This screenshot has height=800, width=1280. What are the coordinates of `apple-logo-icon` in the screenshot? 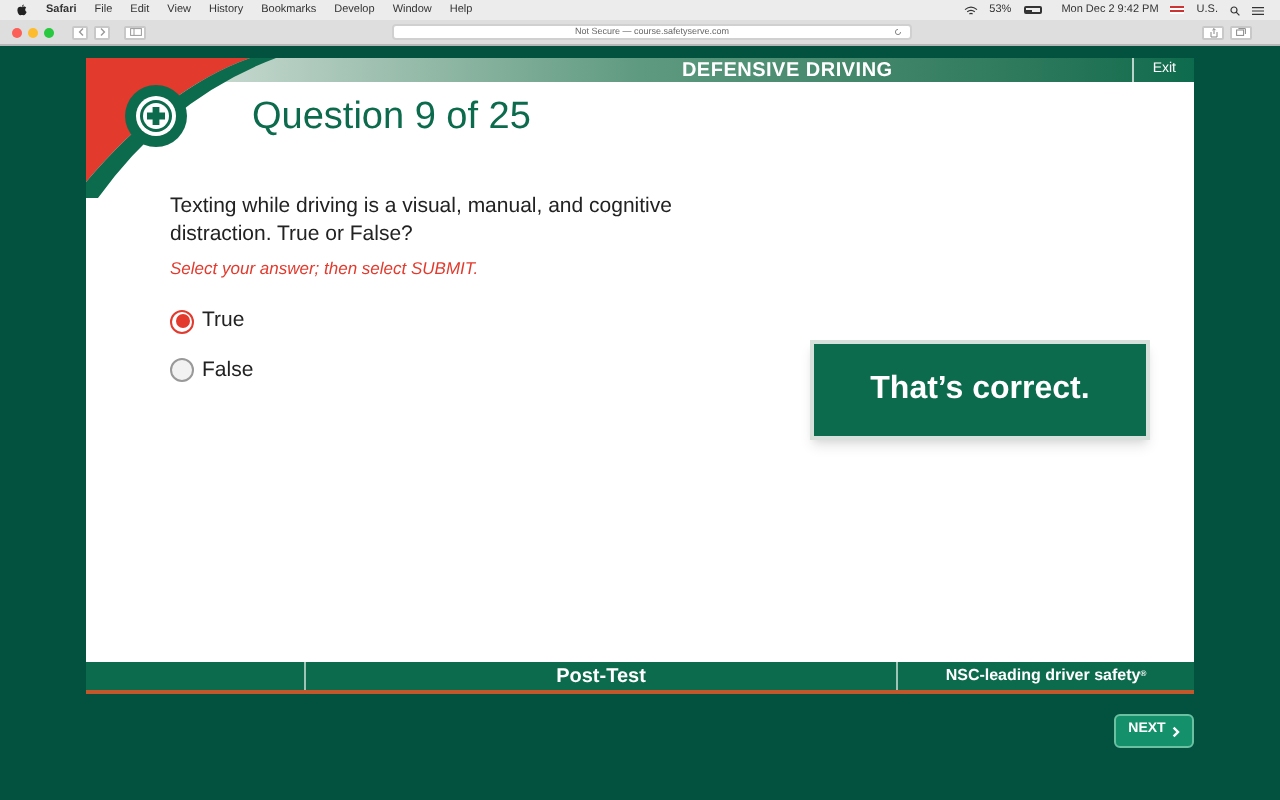 It's located at (22, 10).